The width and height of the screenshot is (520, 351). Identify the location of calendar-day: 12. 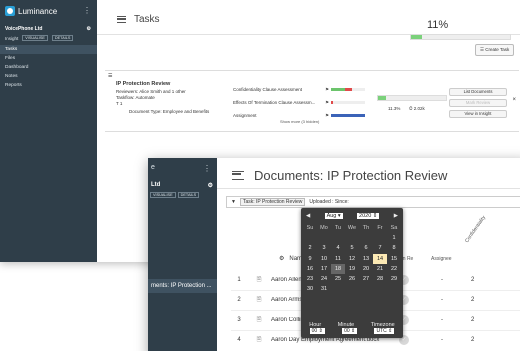
(352, 259).